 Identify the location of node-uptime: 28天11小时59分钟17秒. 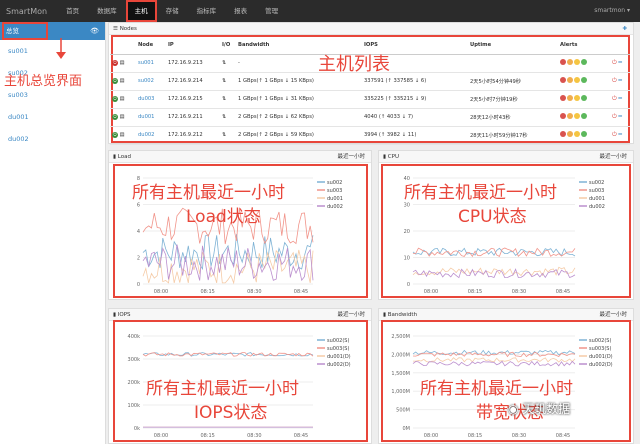
(513, 135).